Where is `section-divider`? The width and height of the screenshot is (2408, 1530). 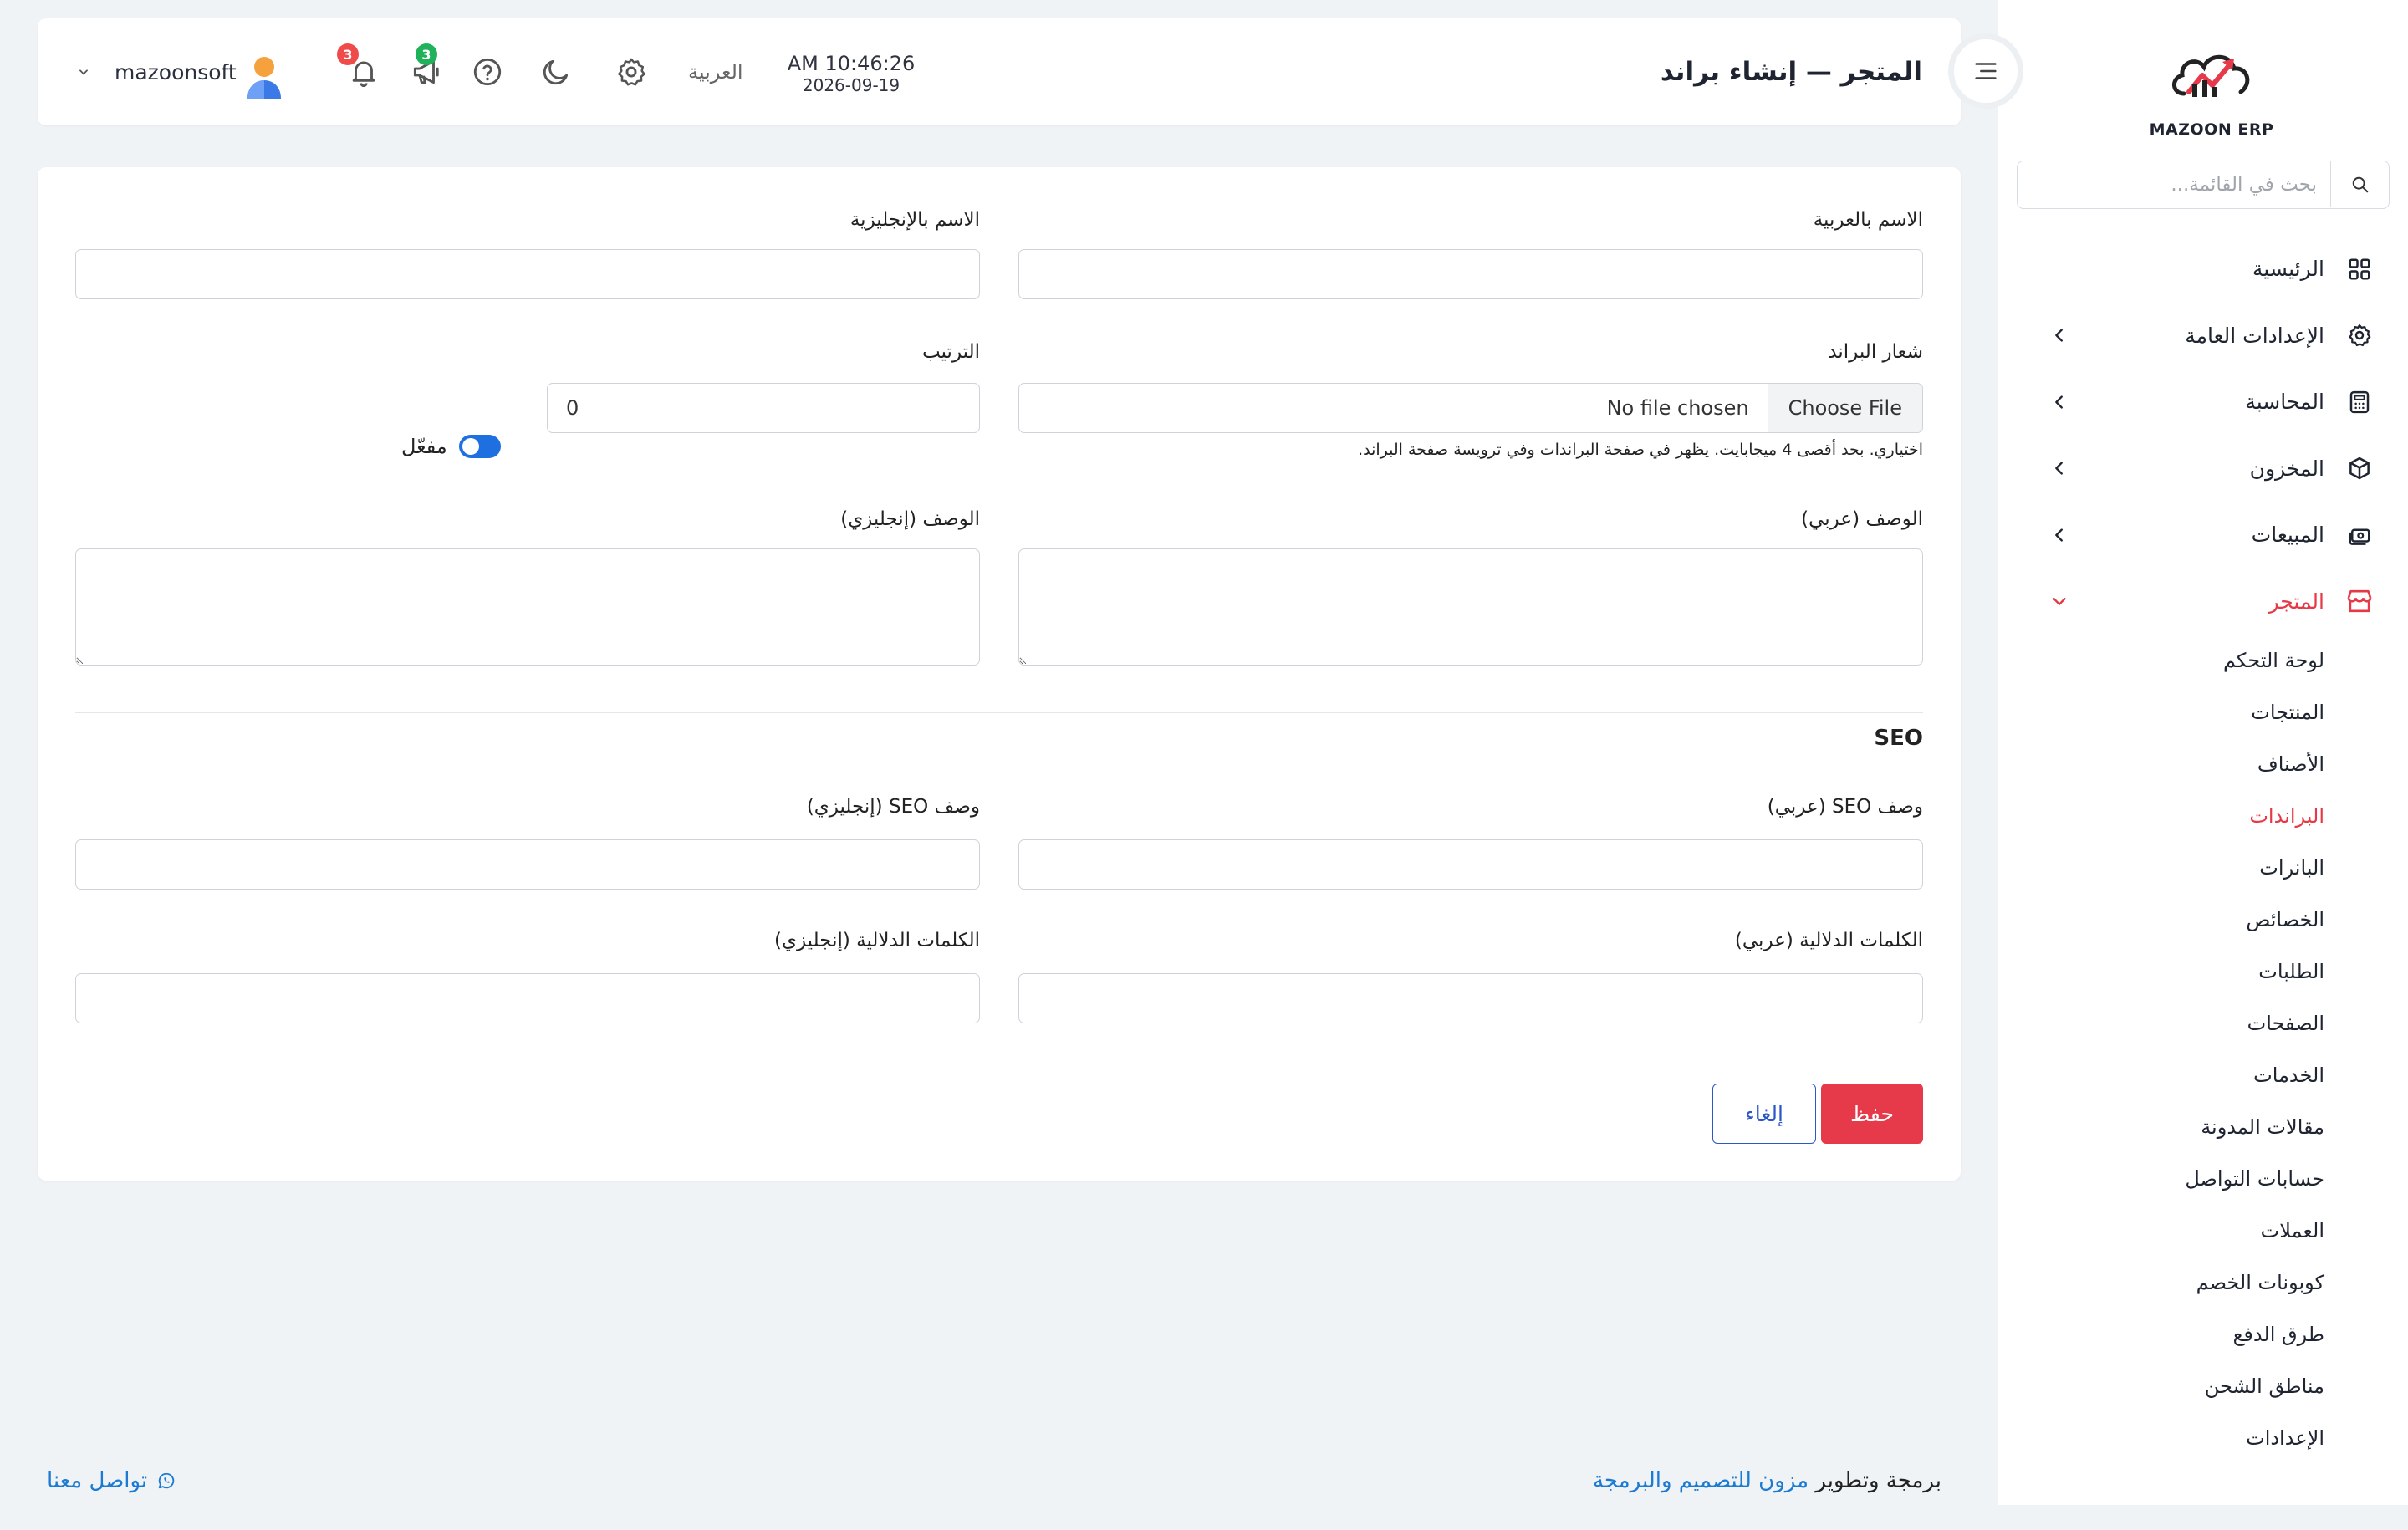 section-divider is located at coordinates (999, 712).